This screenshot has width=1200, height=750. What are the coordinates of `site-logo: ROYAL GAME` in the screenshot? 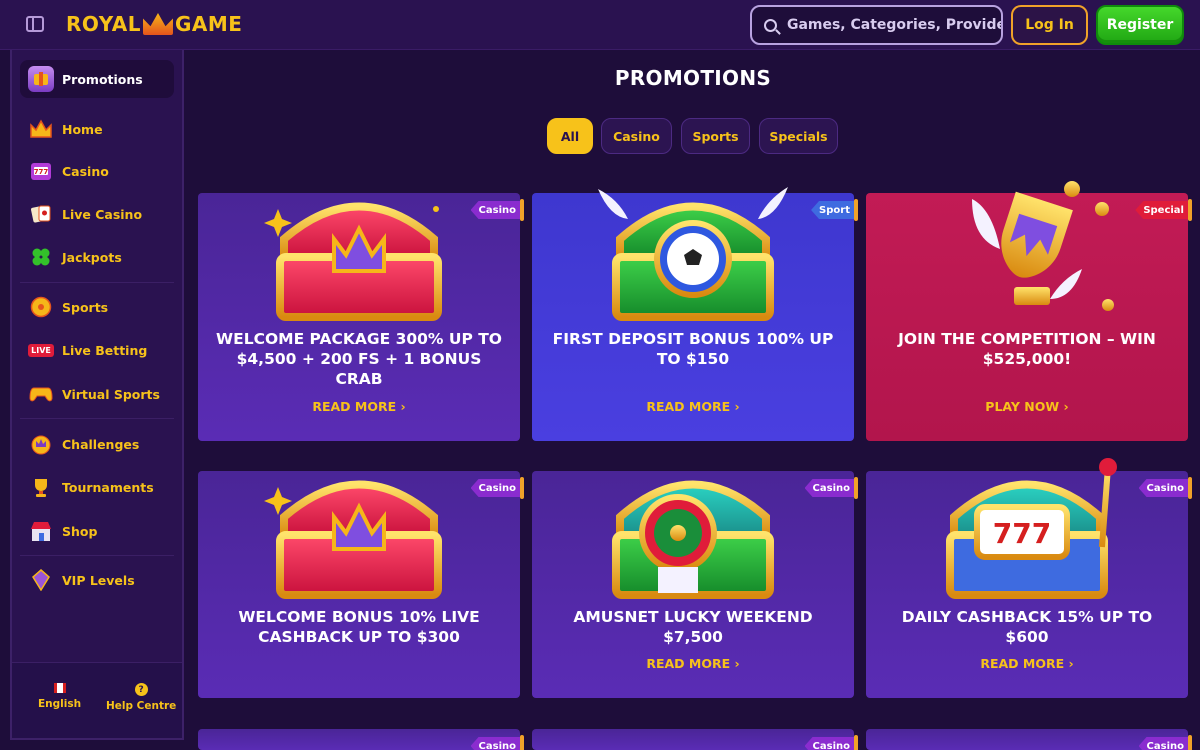 It's located at (154, 24).